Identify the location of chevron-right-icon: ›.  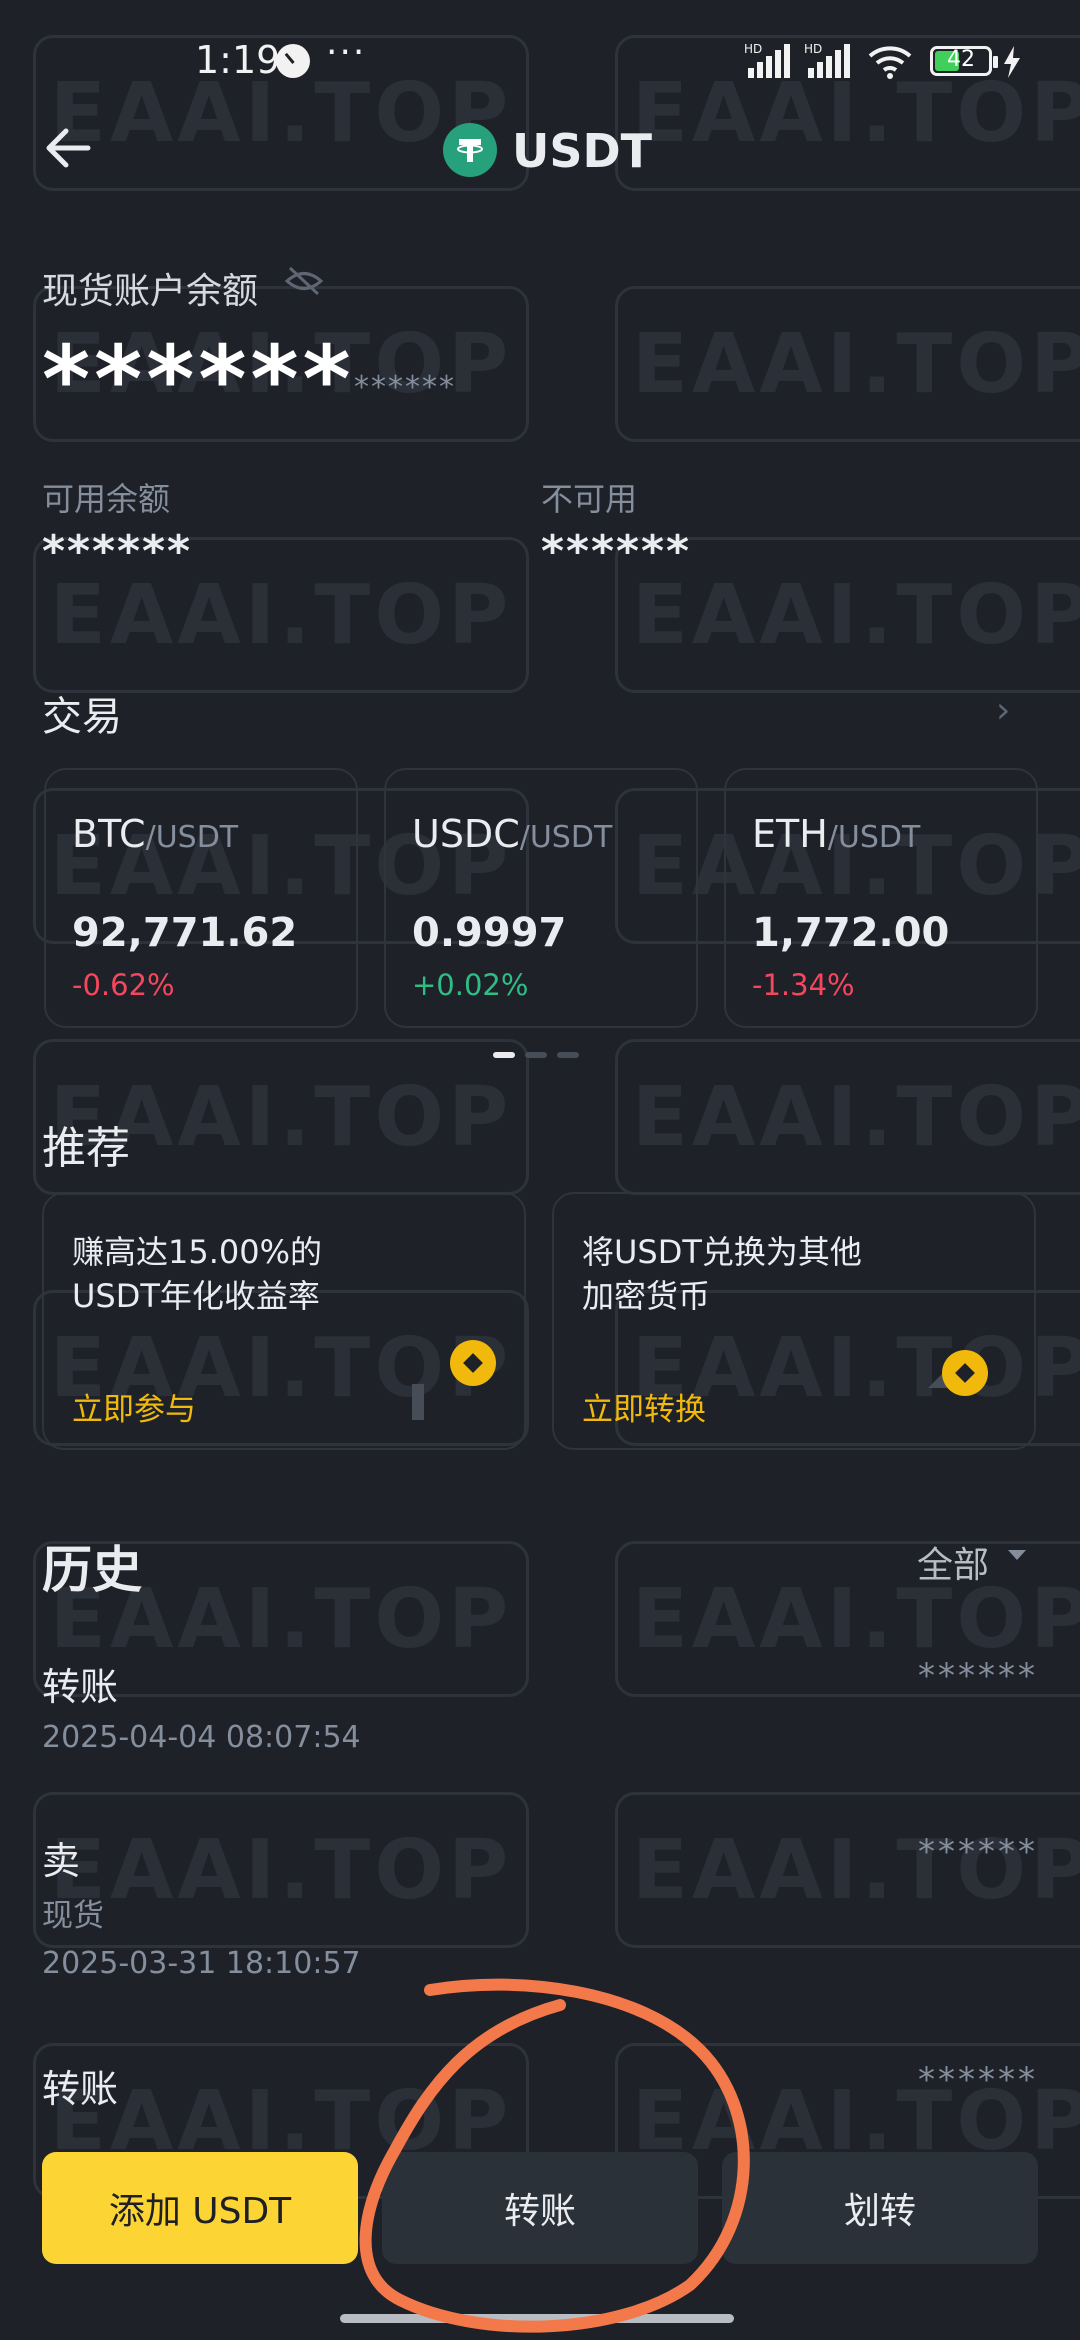
(1003, 710).